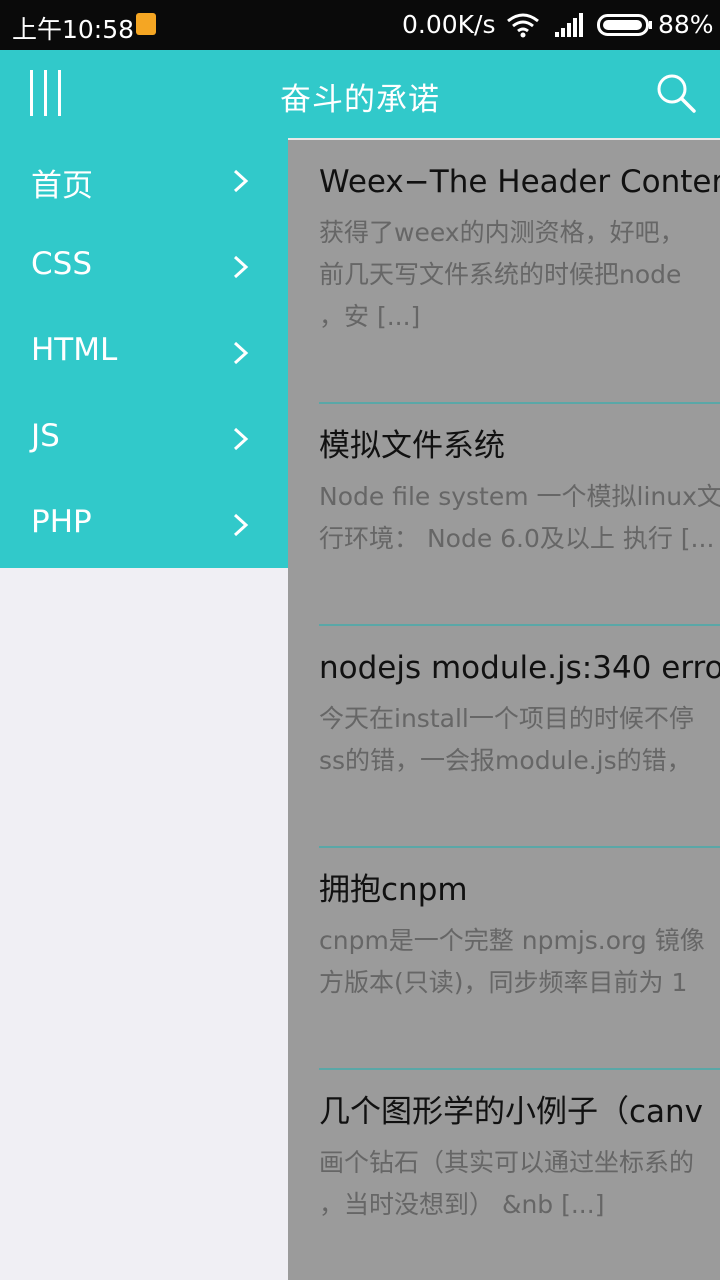 This screenshot has width=720, height=1280. I want to click on post-title: nodejs module.js:340 error, so click(519, 668).